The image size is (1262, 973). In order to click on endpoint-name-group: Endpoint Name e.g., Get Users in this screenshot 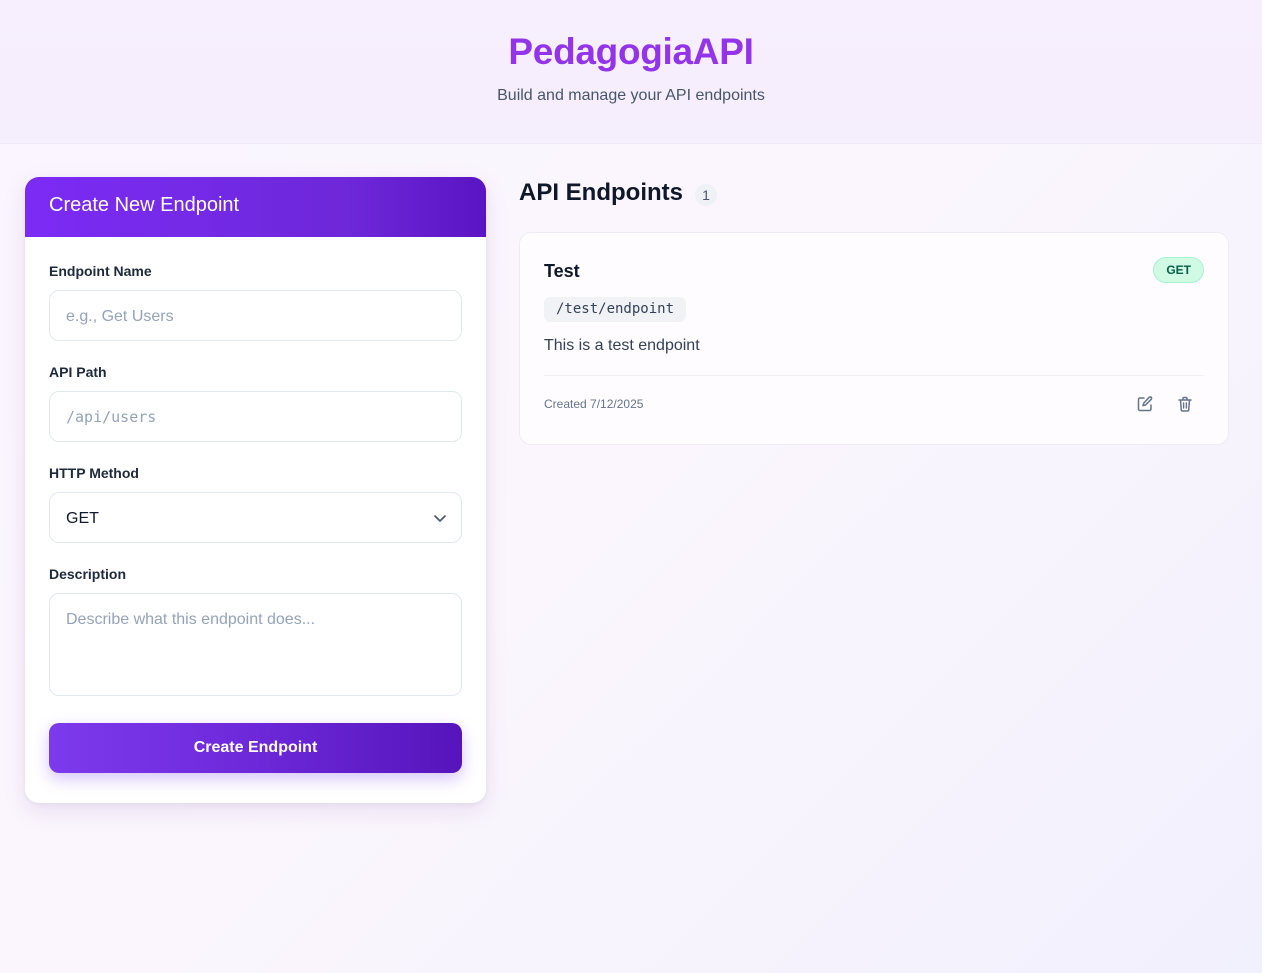, I will do `click(255, 302)`.